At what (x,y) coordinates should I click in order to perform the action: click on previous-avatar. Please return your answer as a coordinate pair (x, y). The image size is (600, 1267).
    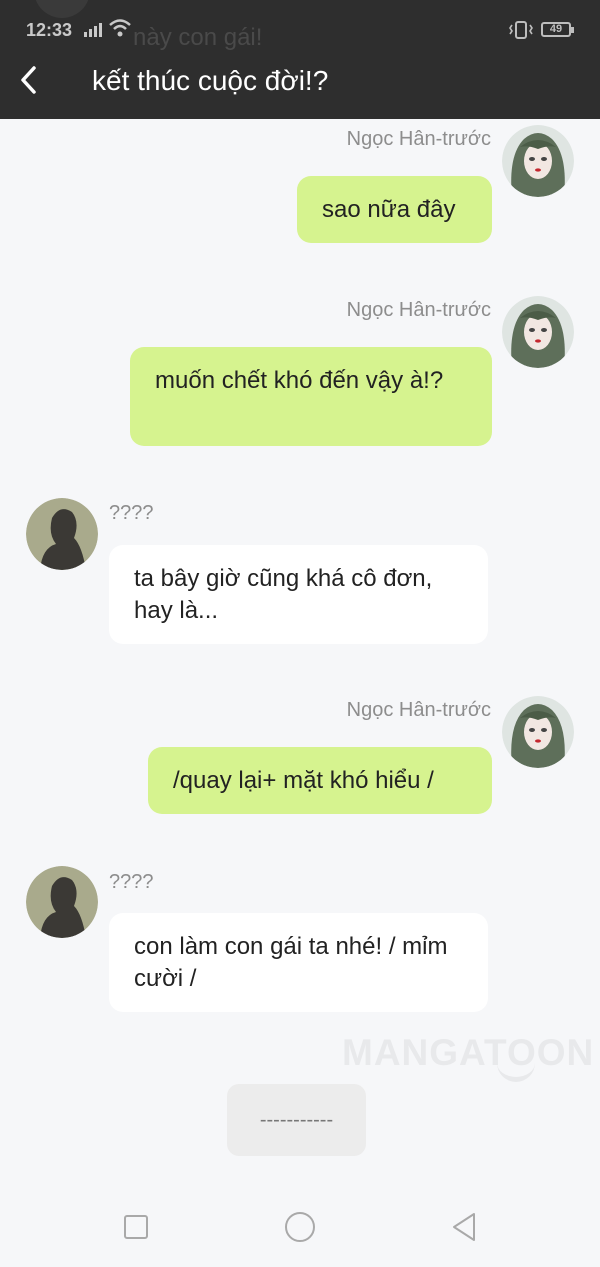
    Looking at the image, I should click on (62, 9).